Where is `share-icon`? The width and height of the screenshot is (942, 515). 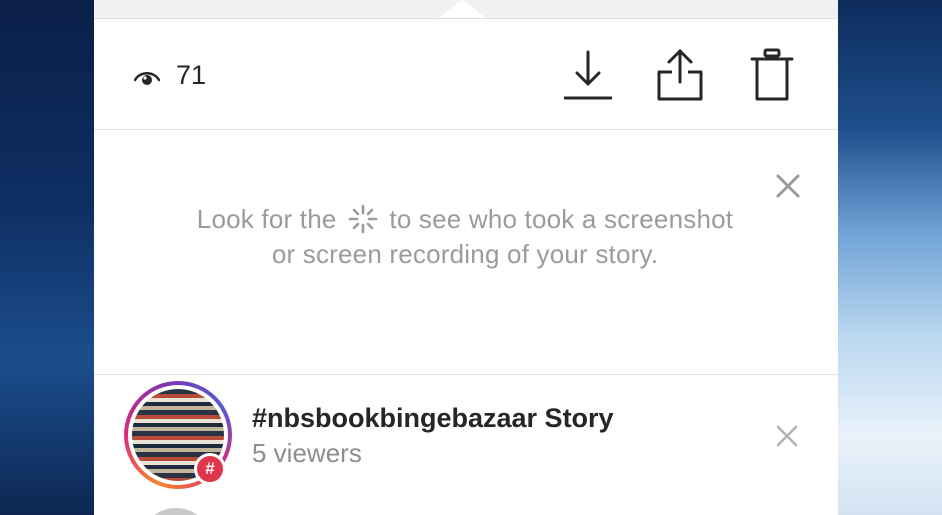 share-icon is located at coordinates (680, 75).